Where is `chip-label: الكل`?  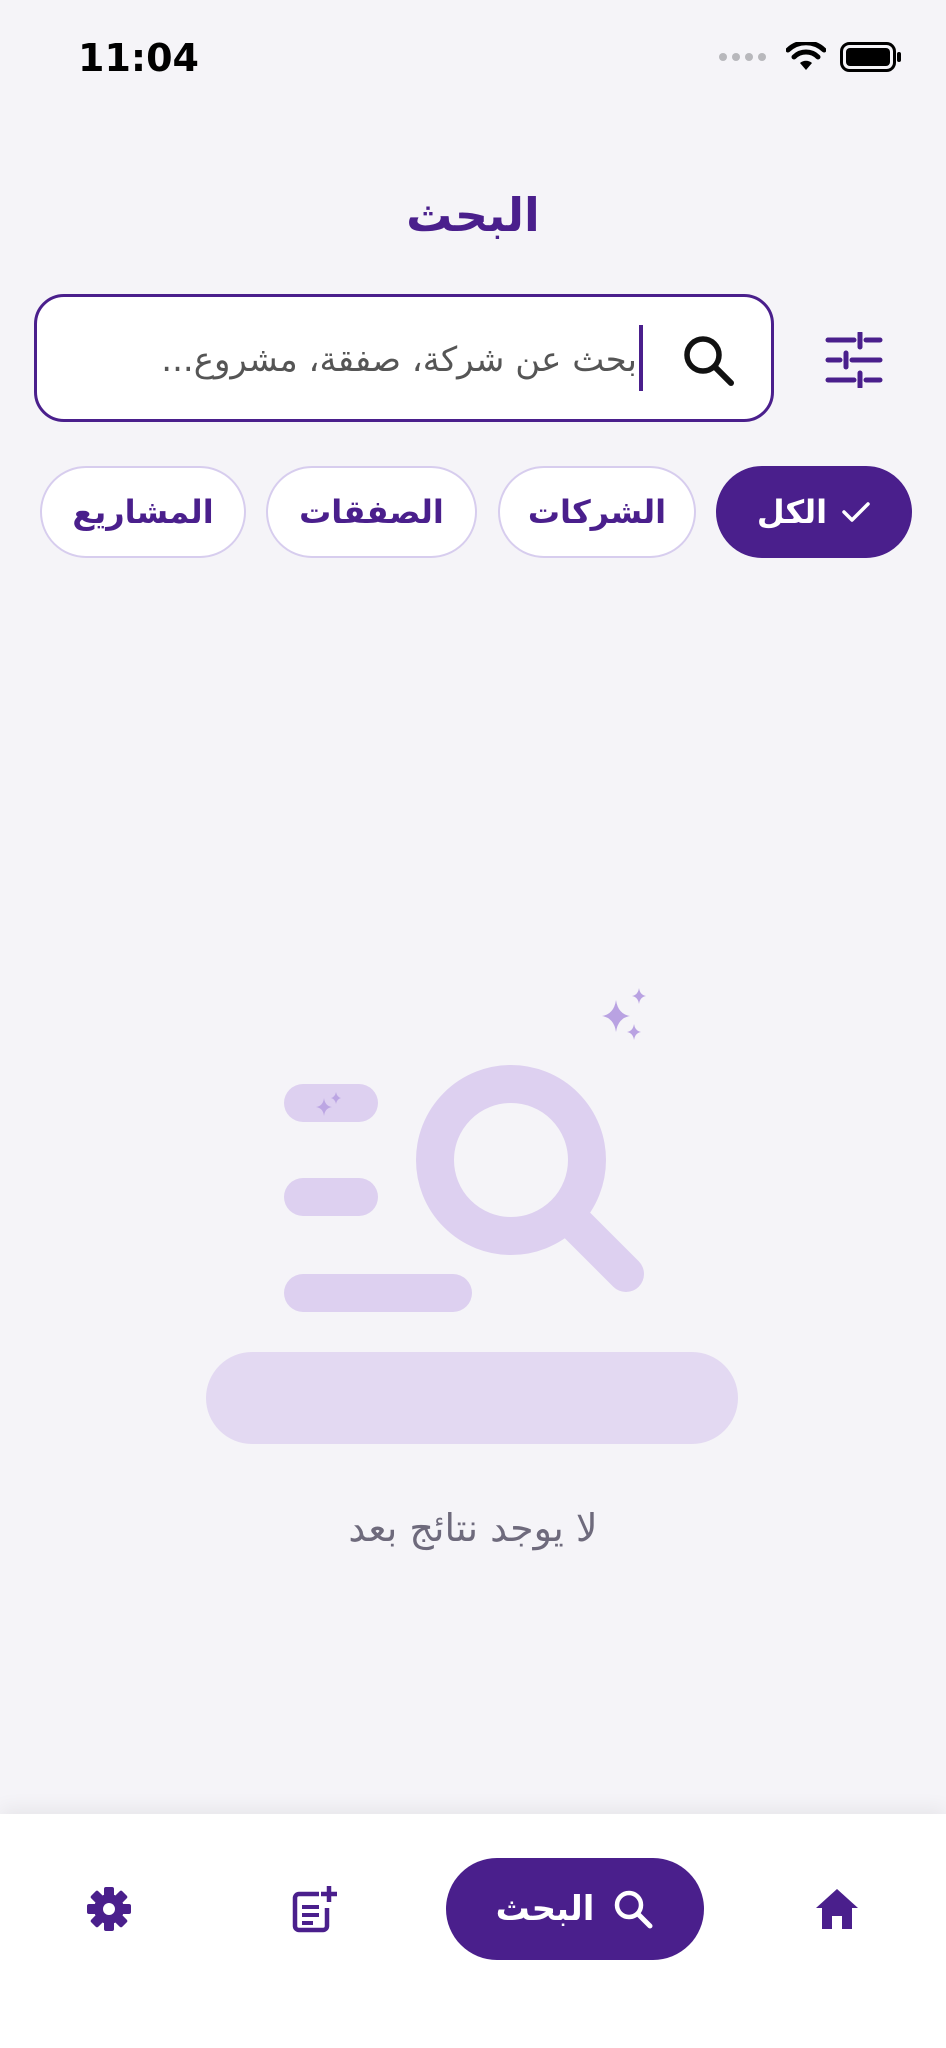 chip-label: الكل is located at coordinates (792, 512).